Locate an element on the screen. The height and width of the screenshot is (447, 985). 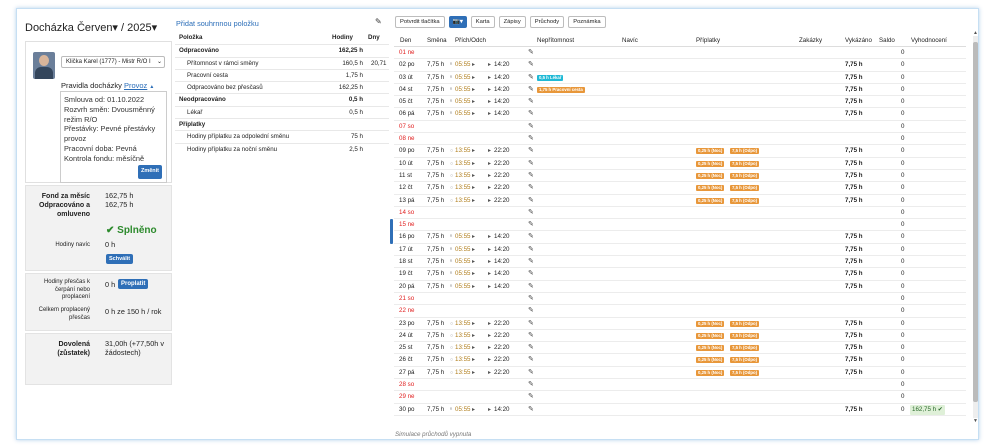
approve-button: Schválit is located at coordinates (120, 259).